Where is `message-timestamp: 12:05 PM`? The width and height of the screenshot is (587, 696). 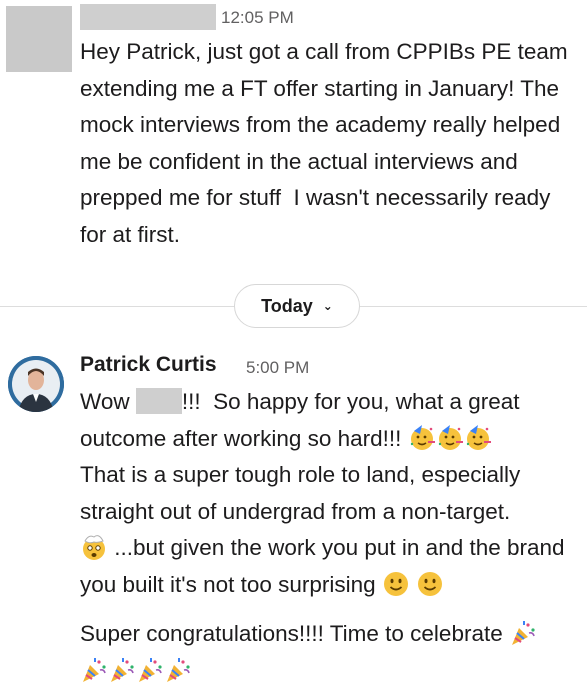
message-timestamp: 12:05 PM is located at coordinates (257, 18).